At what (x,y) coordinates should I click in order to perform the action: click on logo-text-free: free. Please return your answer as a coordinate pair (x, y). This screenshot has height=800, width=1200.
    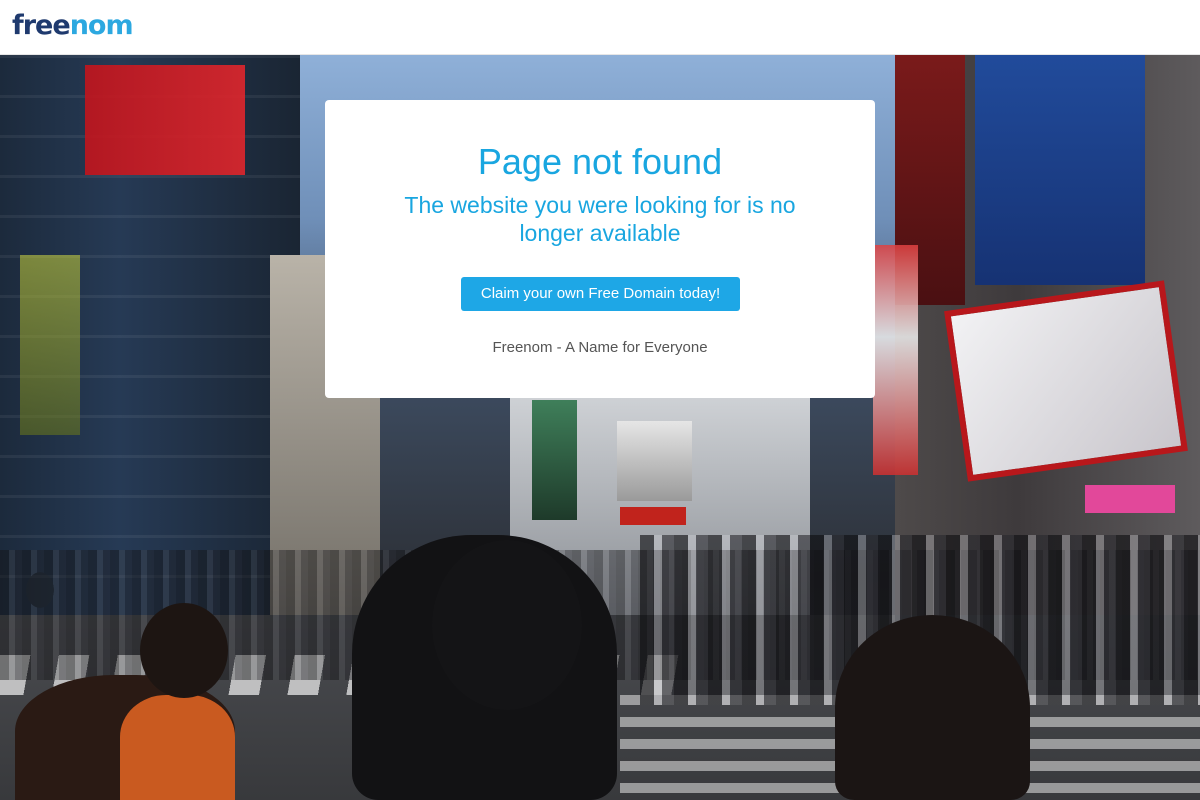
    Looking at the image, I should click on (41, 25).